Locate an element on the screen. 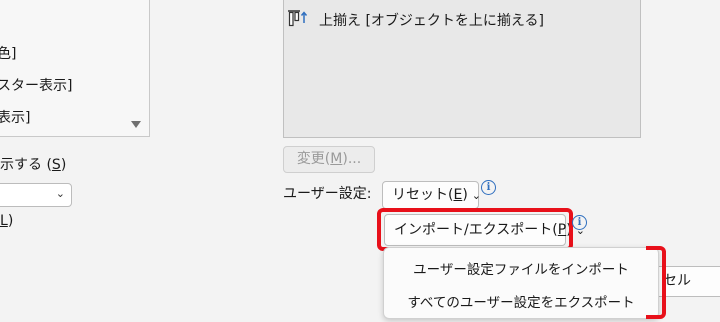  list-item: 色] is located at coordinates (8, 53).